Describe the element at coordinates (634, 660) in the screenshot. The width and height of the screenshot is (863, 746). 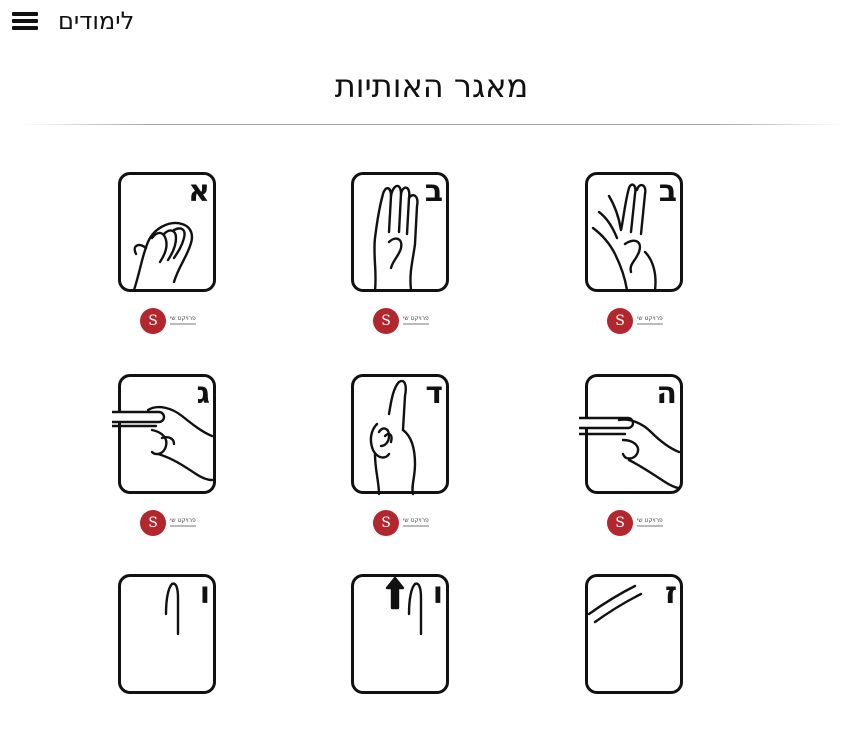
I see `letter-card: ז` at that location.